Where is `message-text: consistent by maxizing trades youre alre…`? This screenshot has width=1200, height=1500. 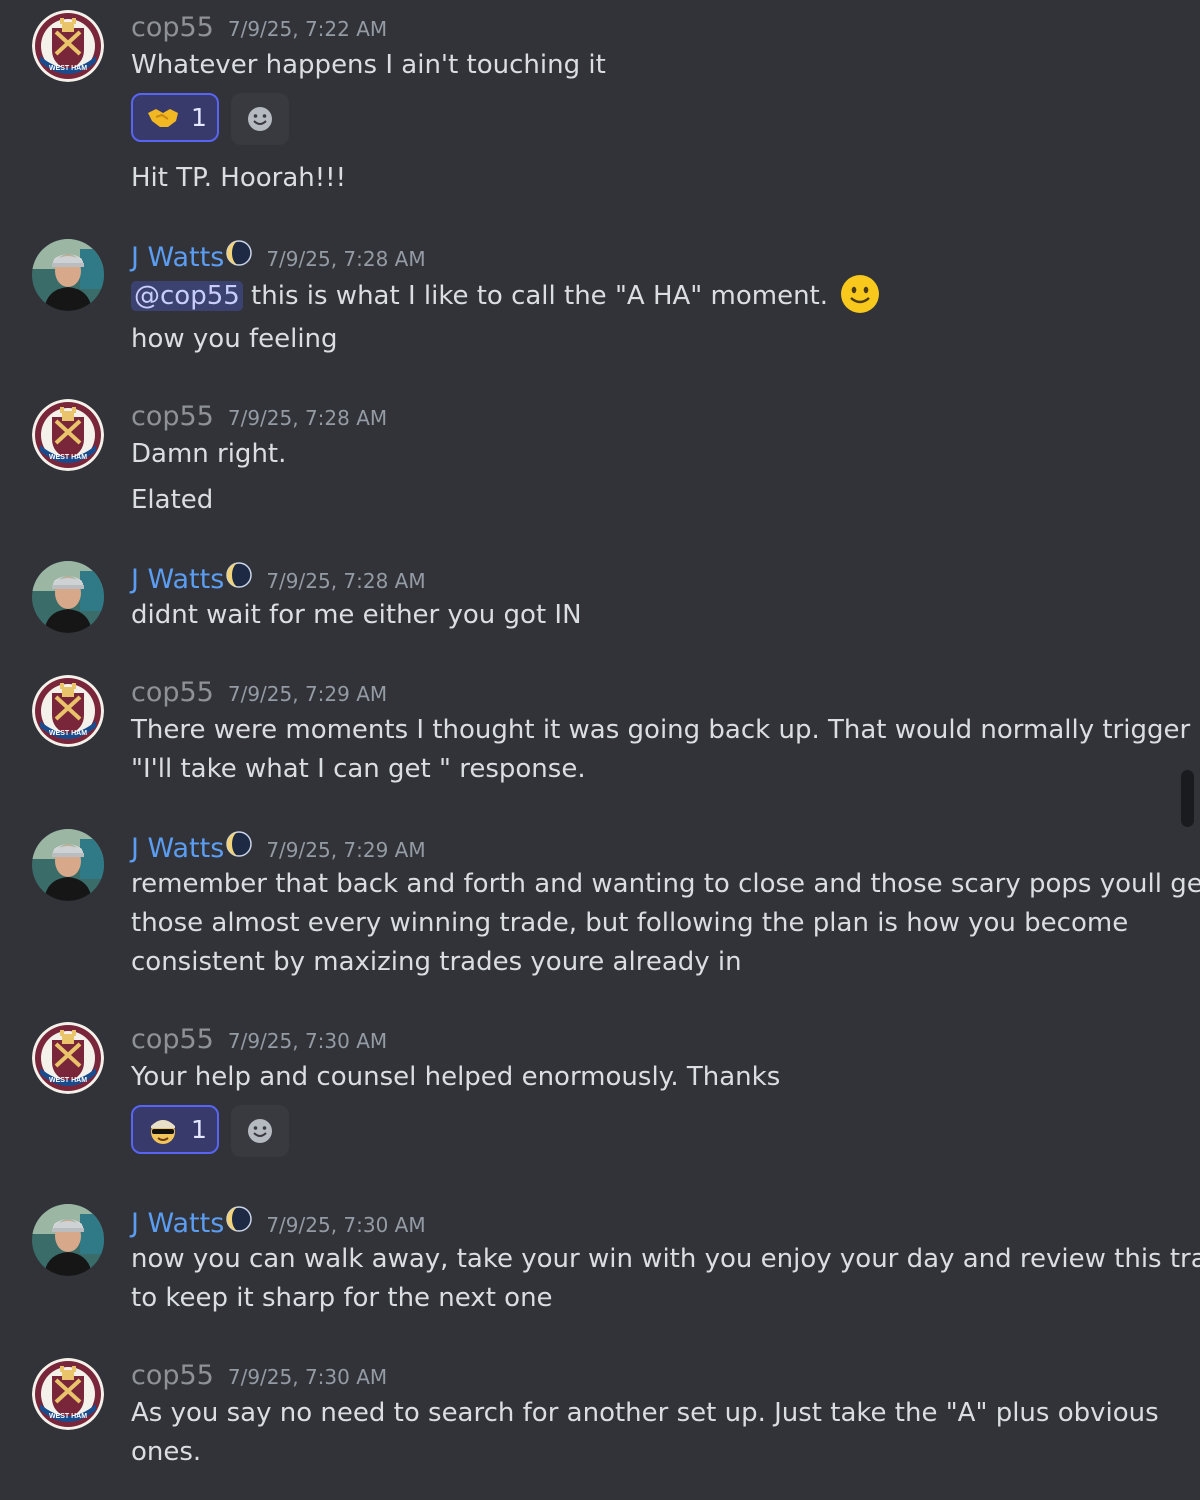
message-text: consistent by maxizing trades youre alre… is located at coordinates (436, 962).